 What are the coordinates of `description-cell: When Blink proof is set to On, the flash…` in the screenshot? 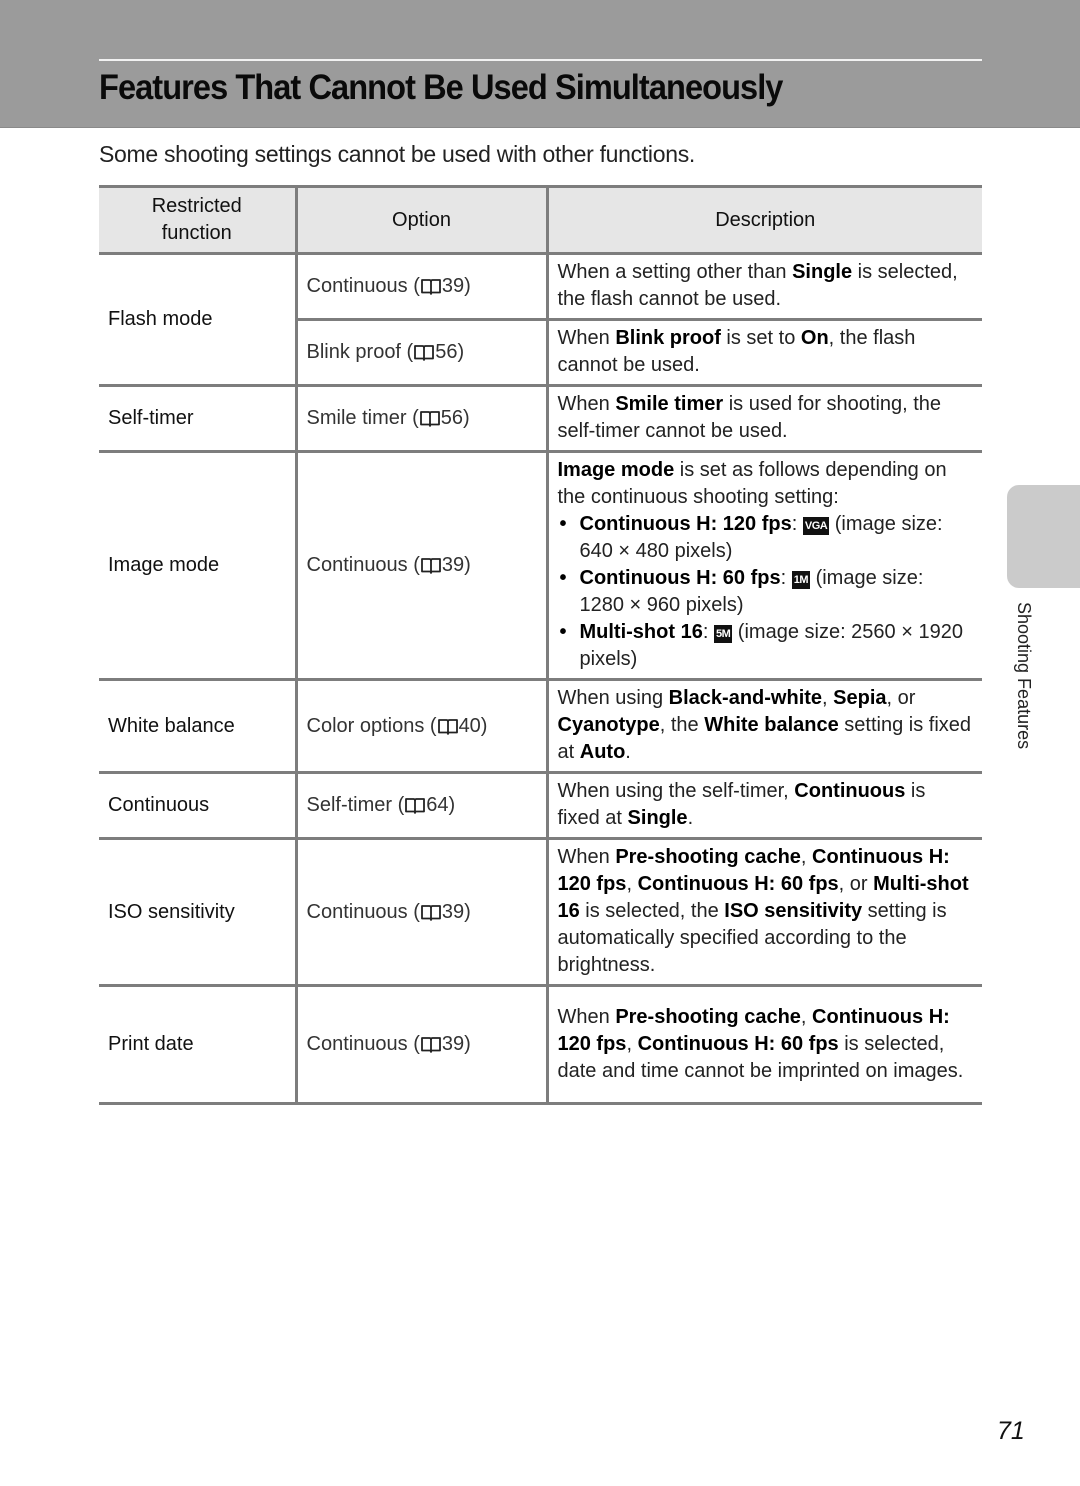 It's located at (763, 352).